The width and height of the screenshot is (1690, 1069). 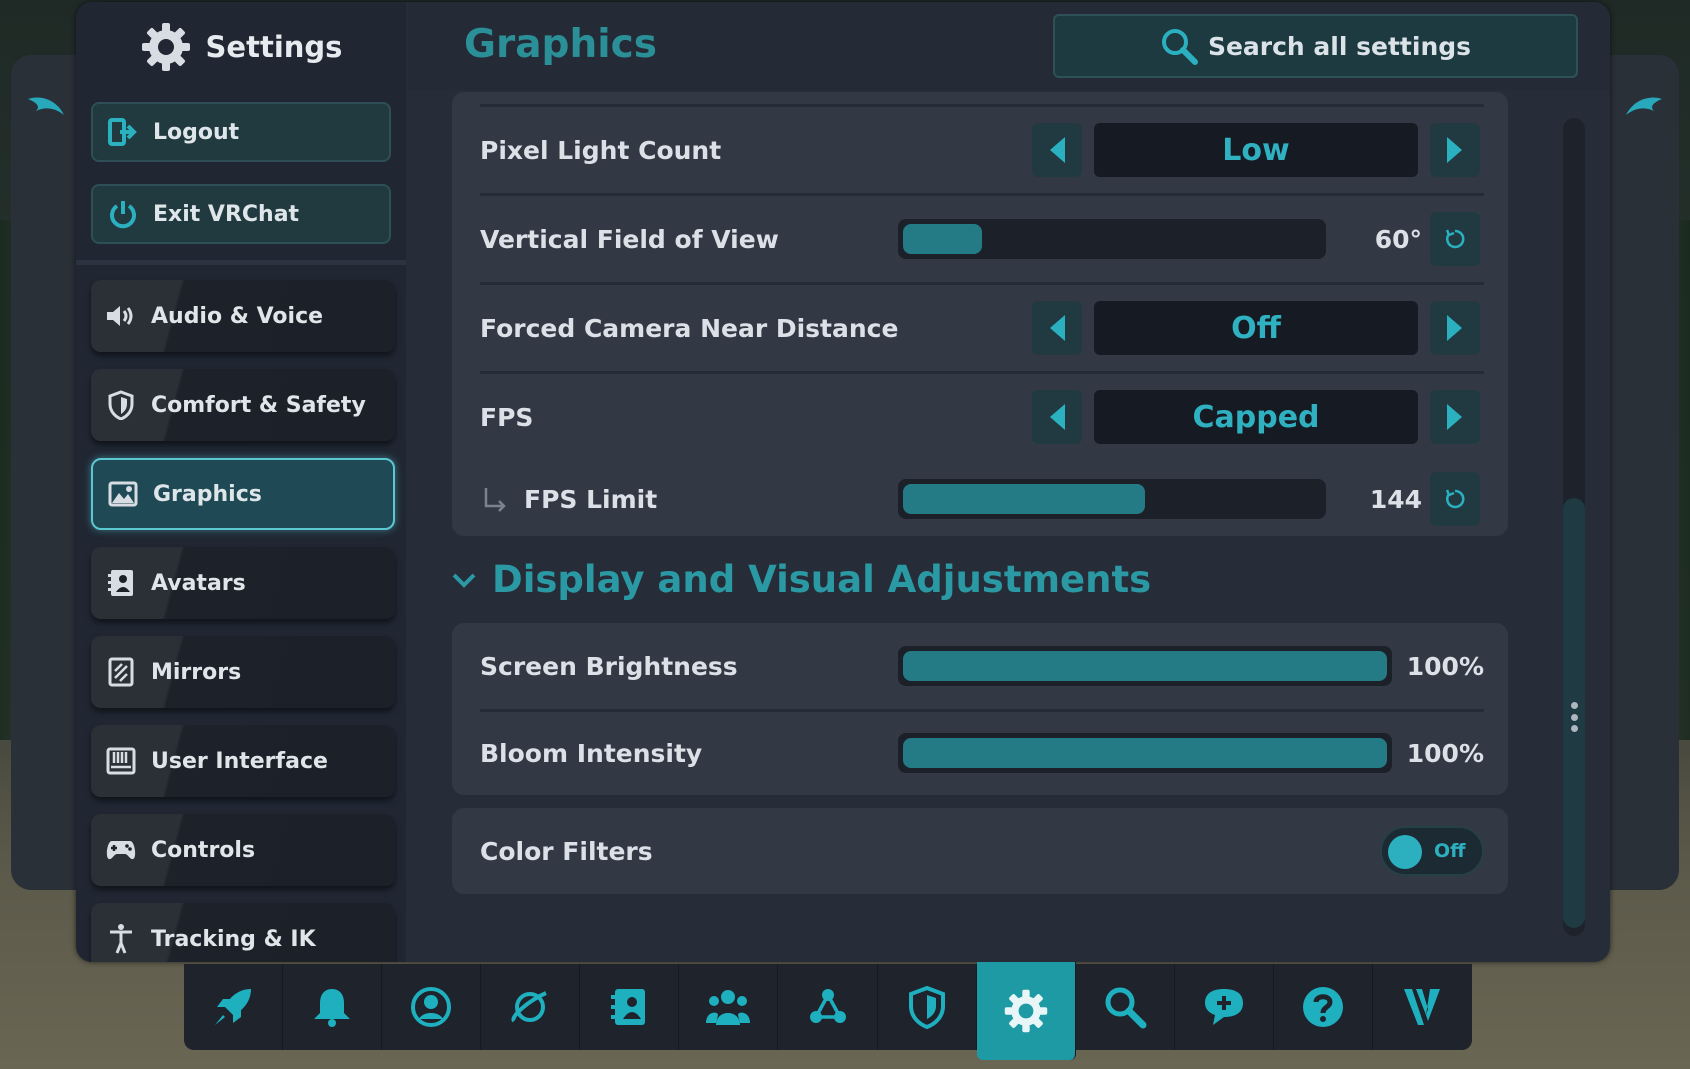 I want to click on bell-icon, so click(x=332, y=1008).